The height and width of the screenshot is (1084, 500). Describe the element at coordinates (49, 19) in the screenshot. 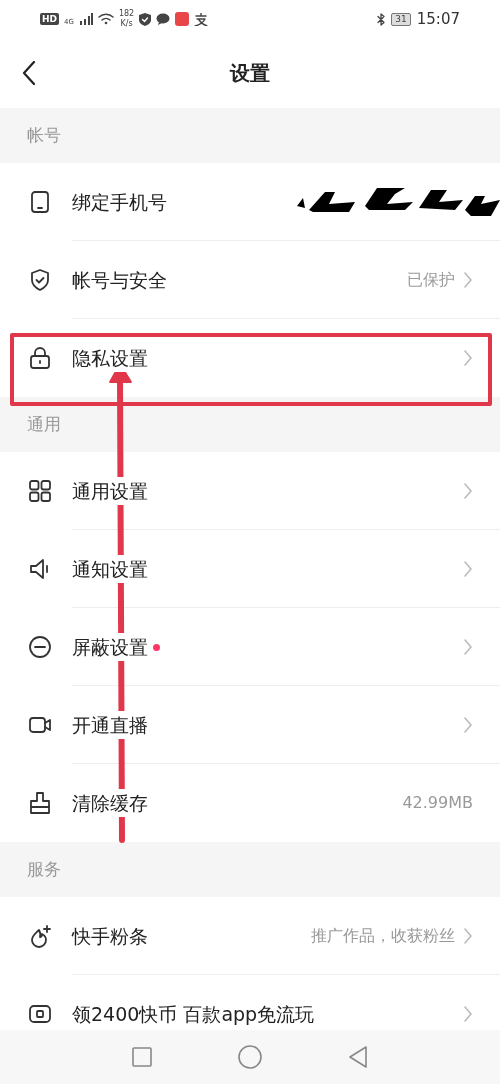

I see `hd-badge: HD` at that location.